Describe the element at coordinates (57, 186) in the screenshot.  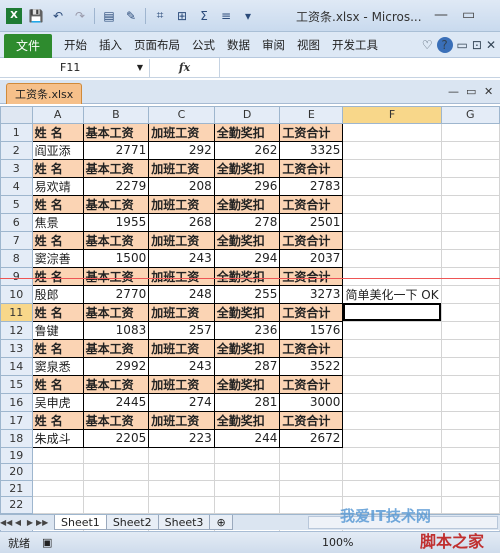
I see `data-cell: 易欢靖` at that location.